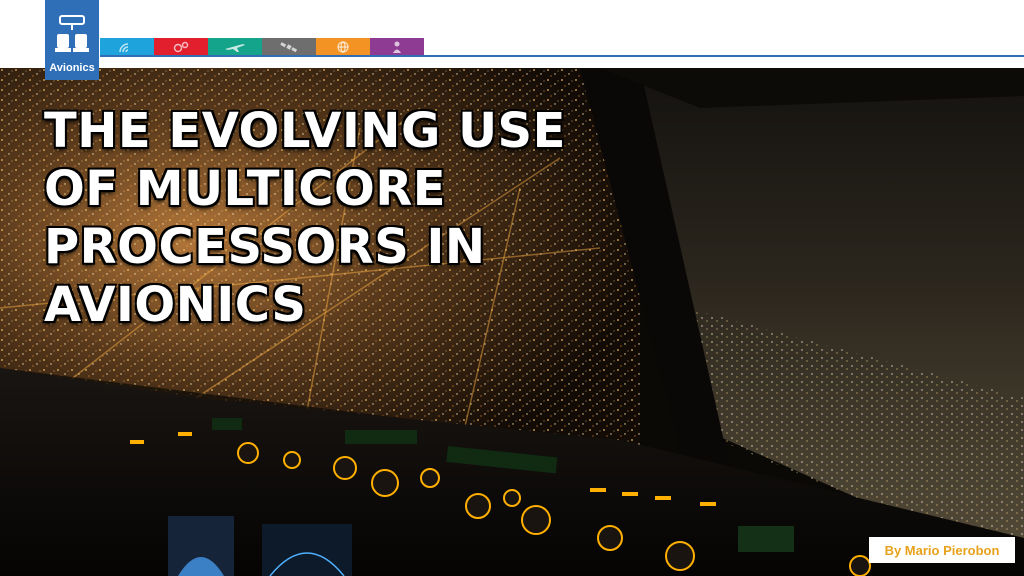 The width and height of the screenshot is (1024, 576). I want to click on tab-person, so click(397, 46).